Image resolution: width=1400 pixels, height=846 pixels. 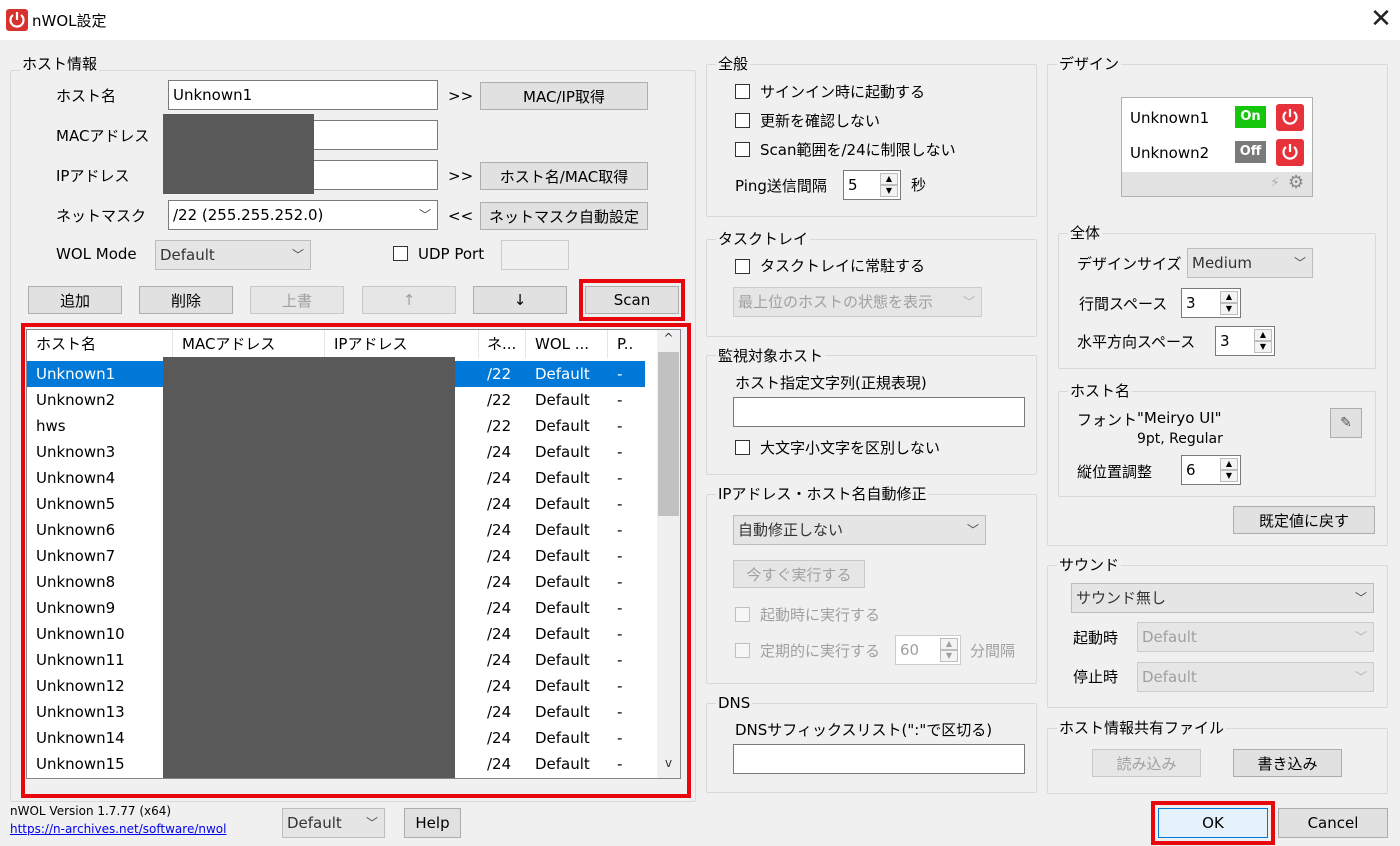 I want to click on sound-value: サウンド無し, so click(x=1121, y=598).